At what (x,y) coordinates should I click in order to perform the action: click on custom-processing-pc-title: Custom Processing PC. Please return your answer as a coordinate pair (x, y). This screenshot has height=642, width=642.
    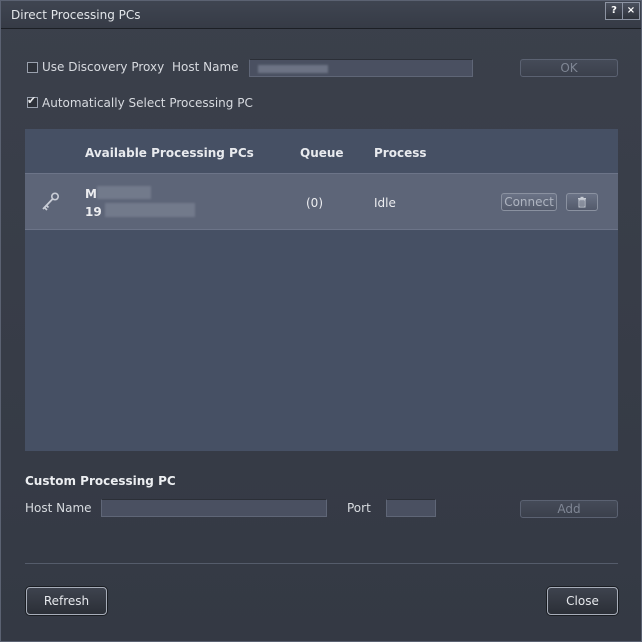
    Looking at the image, I should click on (100, 481).